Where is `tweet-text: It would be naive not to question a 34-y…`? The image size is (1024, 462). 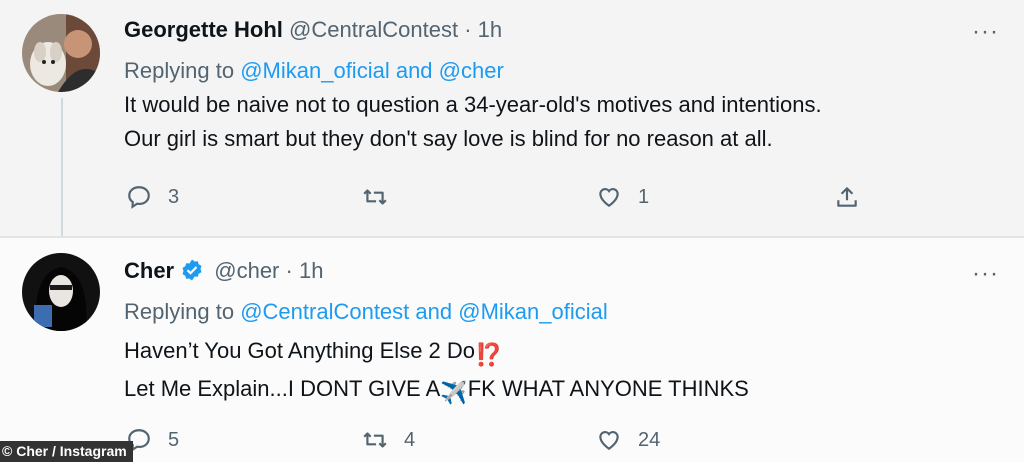
tweet-text: It would be naive not to question a 34-y… is located at coordinates (473, 122).